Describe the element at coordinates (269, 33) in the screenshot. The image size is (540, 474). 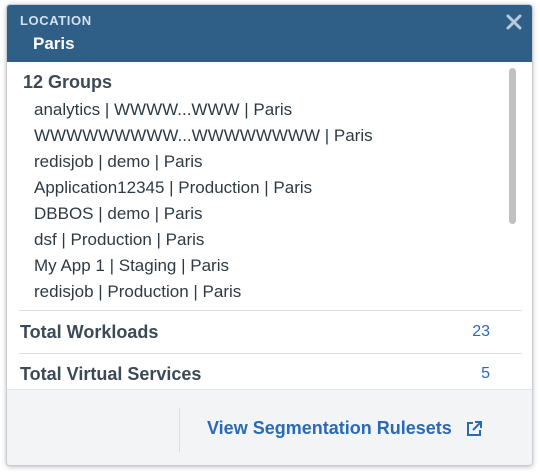
I see `popup-header: LOCATION Paris` at that location.